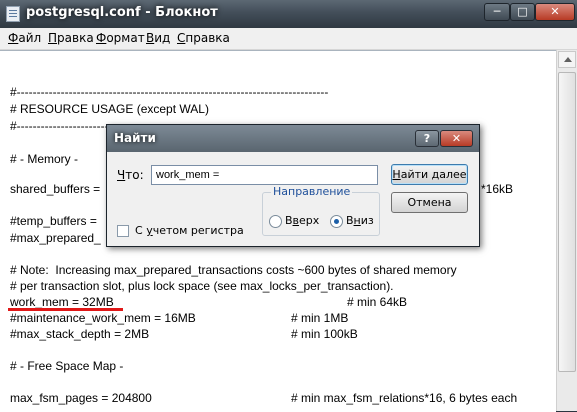 The width and height of the screenshot is (577, 412). What do you see at coordinates (404, 398) in the screenshot?
I see `text-line-comment: # min max_fsm_relations*16, 6 bytes each` at bounding box center [404, 398].